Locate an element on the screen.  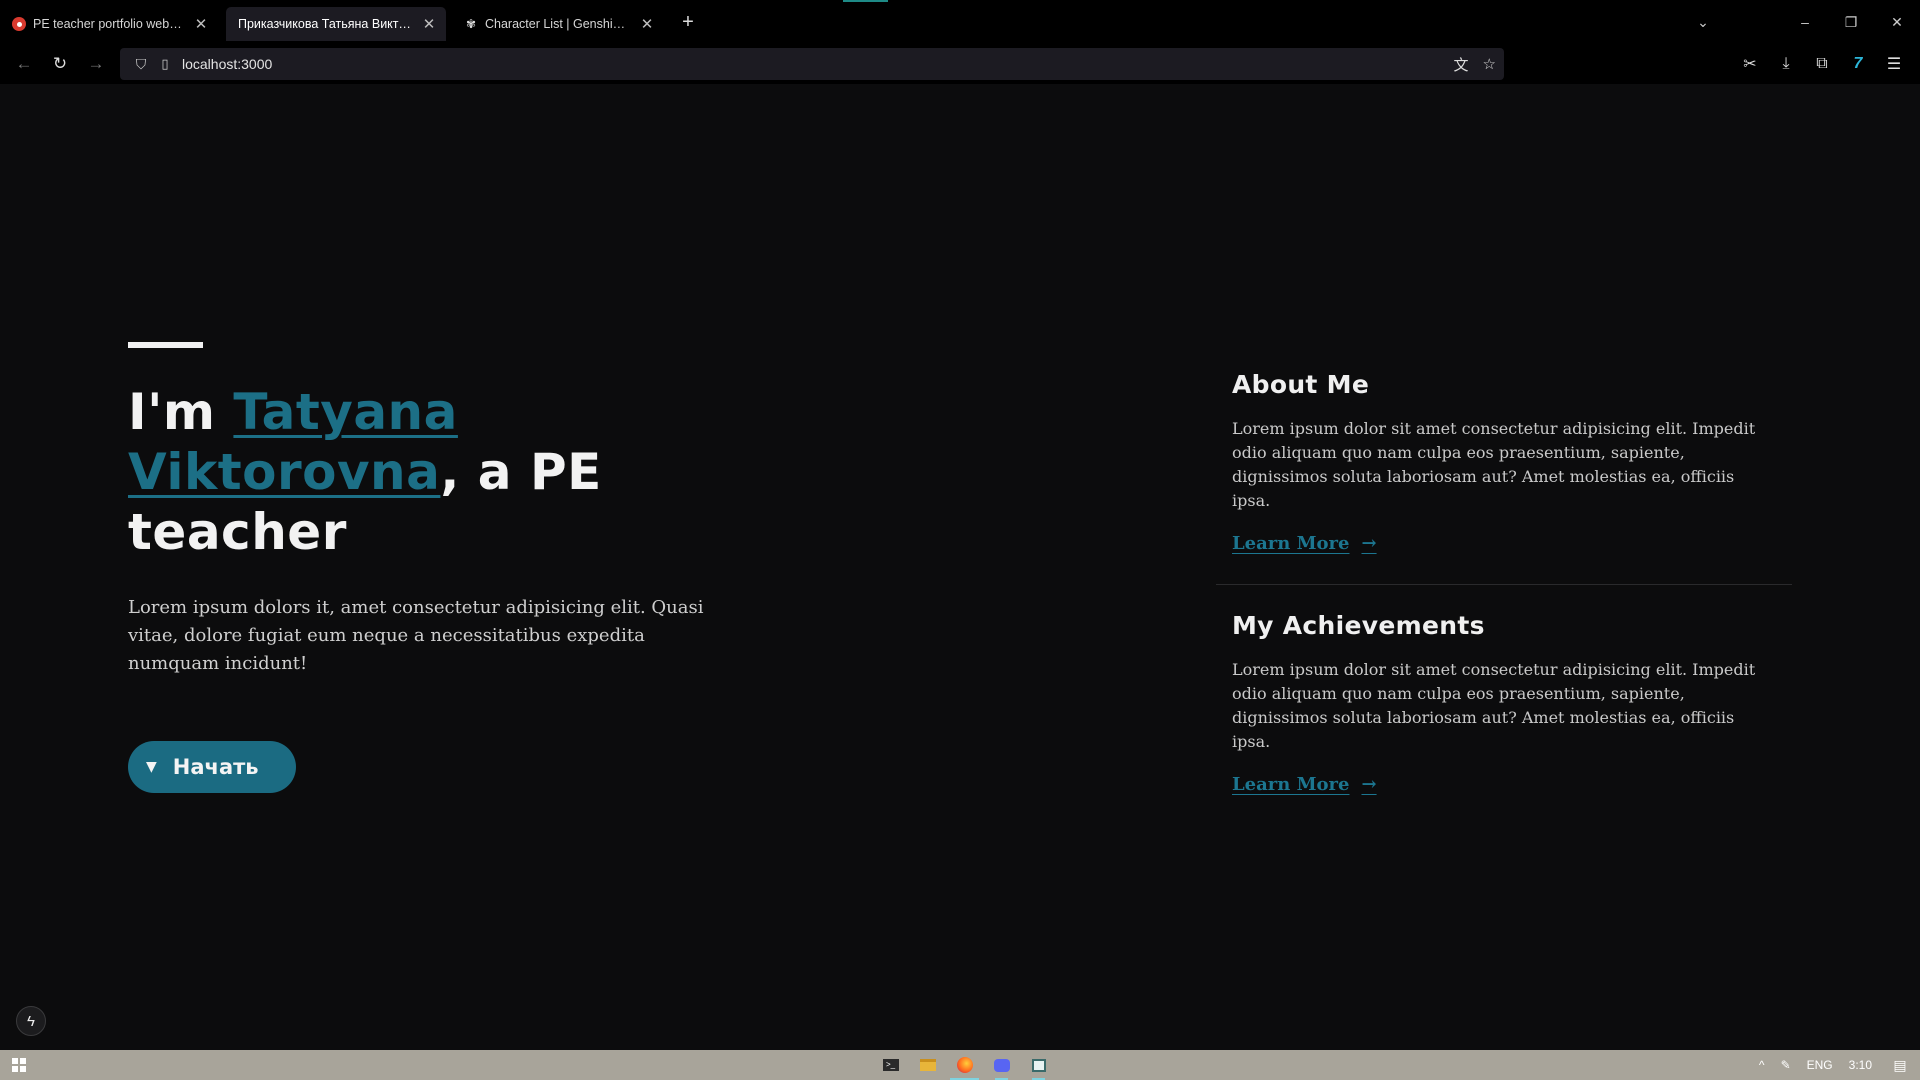
start-button: ▼ Начать is located at coordinates (212, 767).